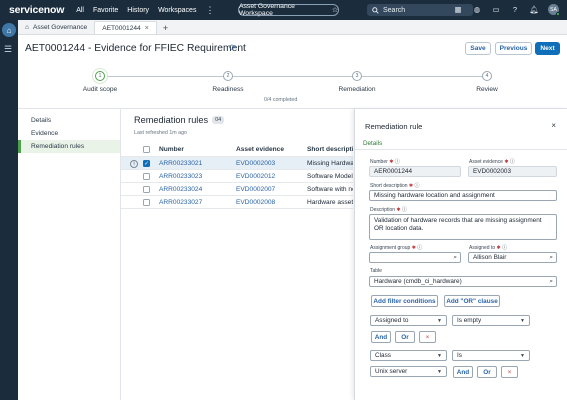 The height and width of the screenshot is (400, 567). I want to click on short-description-field: Missing hardware location and assignment, so click(463, 195).